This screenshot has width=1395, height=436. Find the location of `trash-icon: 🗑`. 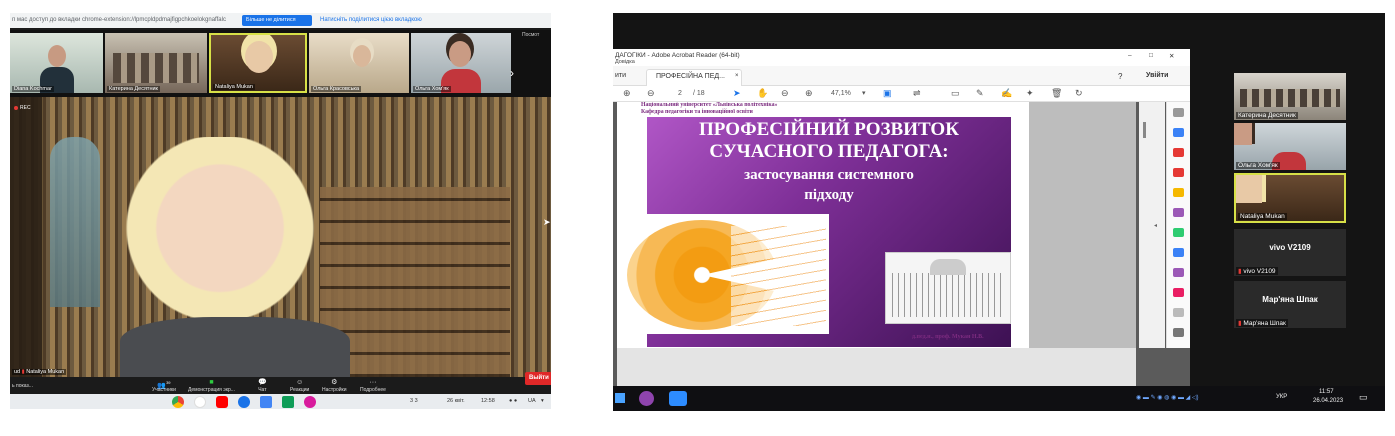

trash-icon: 🗑 is located at coordinates (1056, 93).